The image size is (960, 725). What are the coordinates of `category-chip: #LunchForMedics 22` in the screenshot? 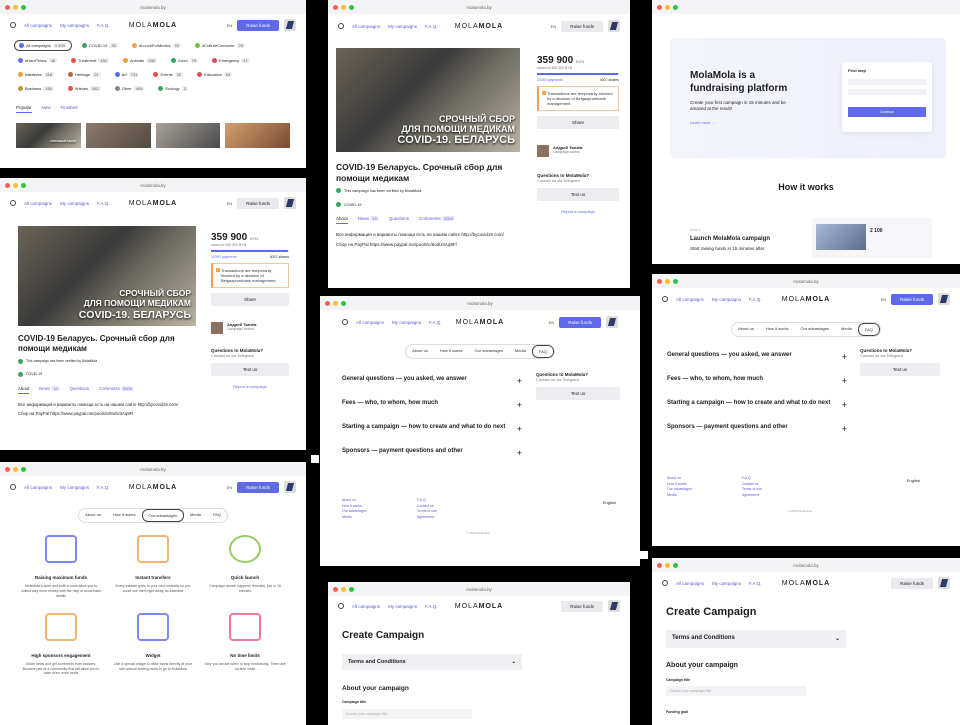 It's located at (156, 45).